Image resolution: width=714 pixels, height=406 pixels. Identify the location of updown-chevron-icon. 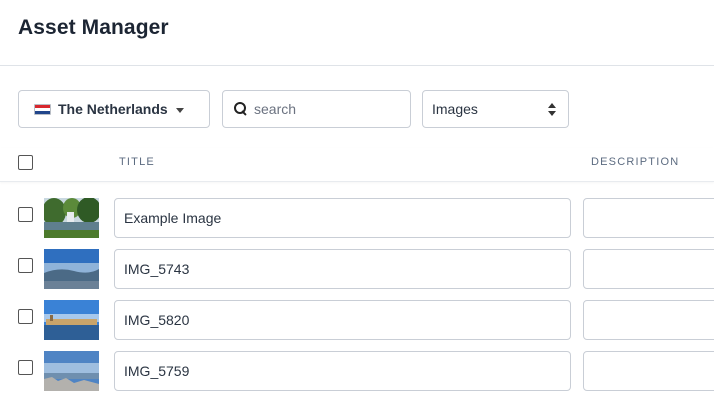
(552, 109).